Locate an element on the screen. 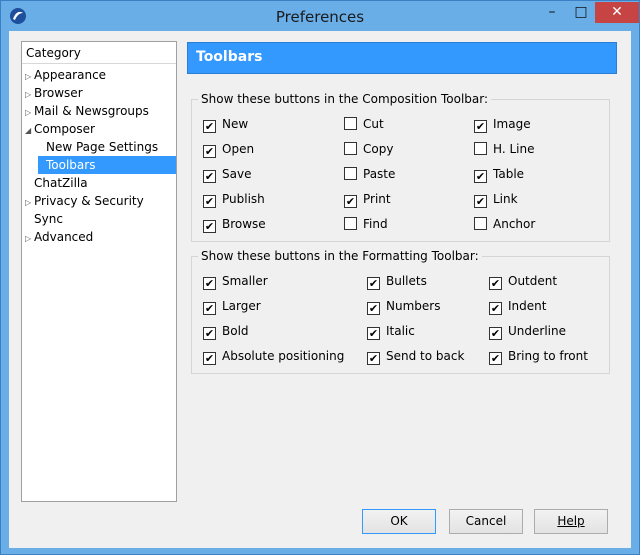 This screenshot has width=640, height=555. sidebar-item-label: Advanced is located at coordinates (64, 237).